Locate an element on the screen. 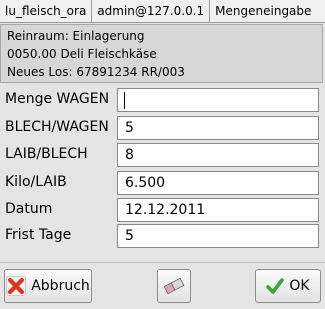 The height and width of the screenshot is (309, 325). menge-wagen-field is located at coordinates (218, 100).